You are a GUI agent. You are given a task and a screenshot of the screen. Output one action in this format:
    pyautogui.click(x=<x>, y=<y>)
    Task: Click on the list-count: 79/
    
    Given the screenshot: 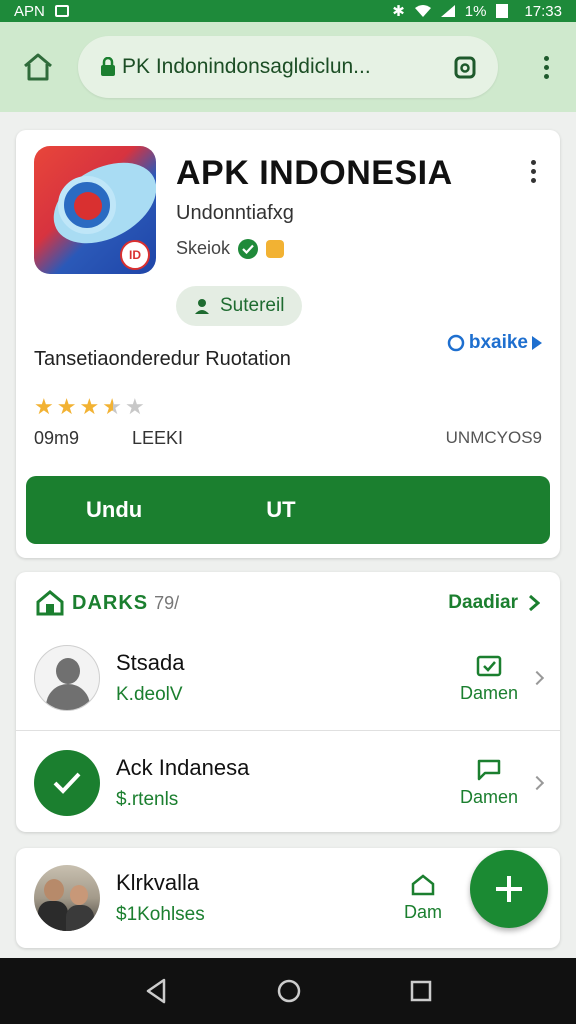 What is the action you would take?
    pyautogui.click(x=167, y=602)
    